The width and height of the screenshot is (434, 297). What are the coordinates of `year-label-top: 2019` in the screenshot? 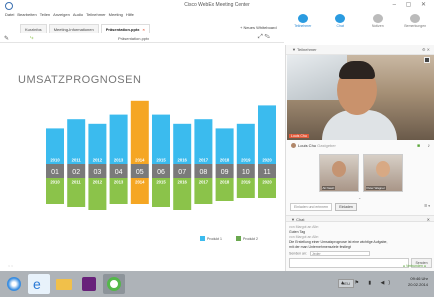 It's located at (246, 160).